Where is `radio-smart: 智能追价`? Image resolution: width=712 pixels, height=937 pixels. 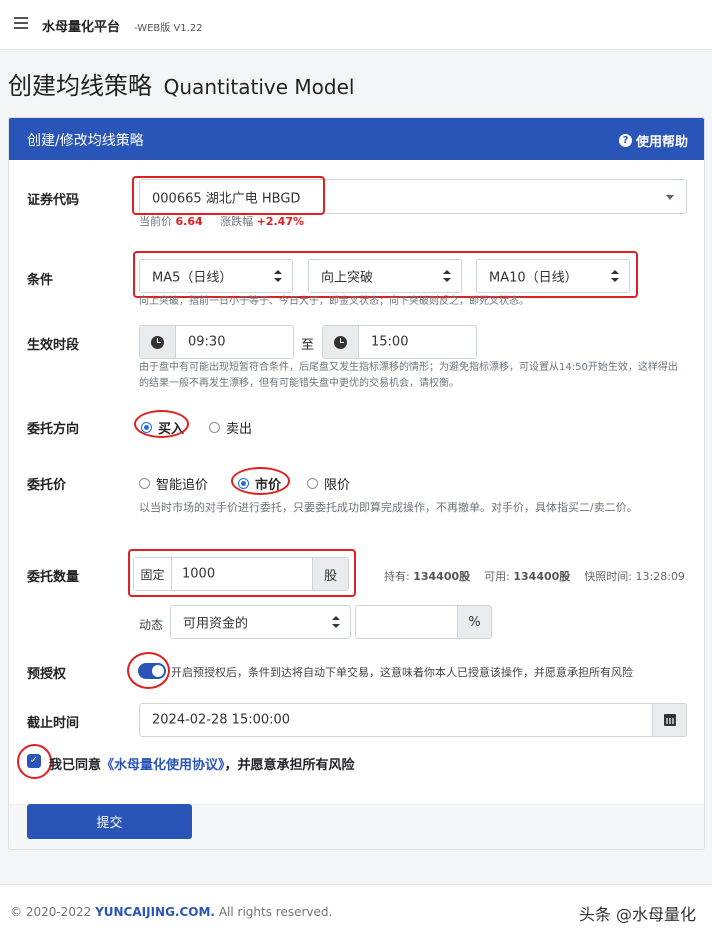 radio-smart: 智能追价 is located at coordinates (173, 483).